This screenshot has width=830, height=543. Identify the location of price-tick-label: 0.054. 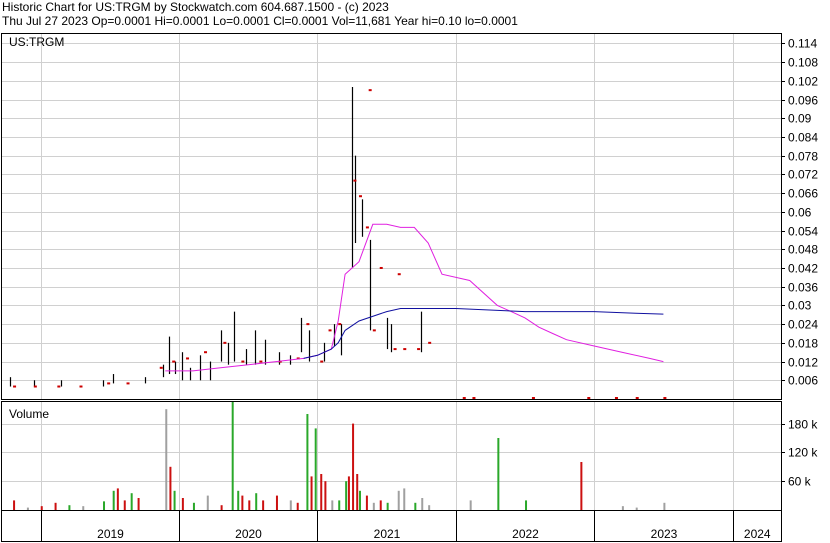
(803, 232).